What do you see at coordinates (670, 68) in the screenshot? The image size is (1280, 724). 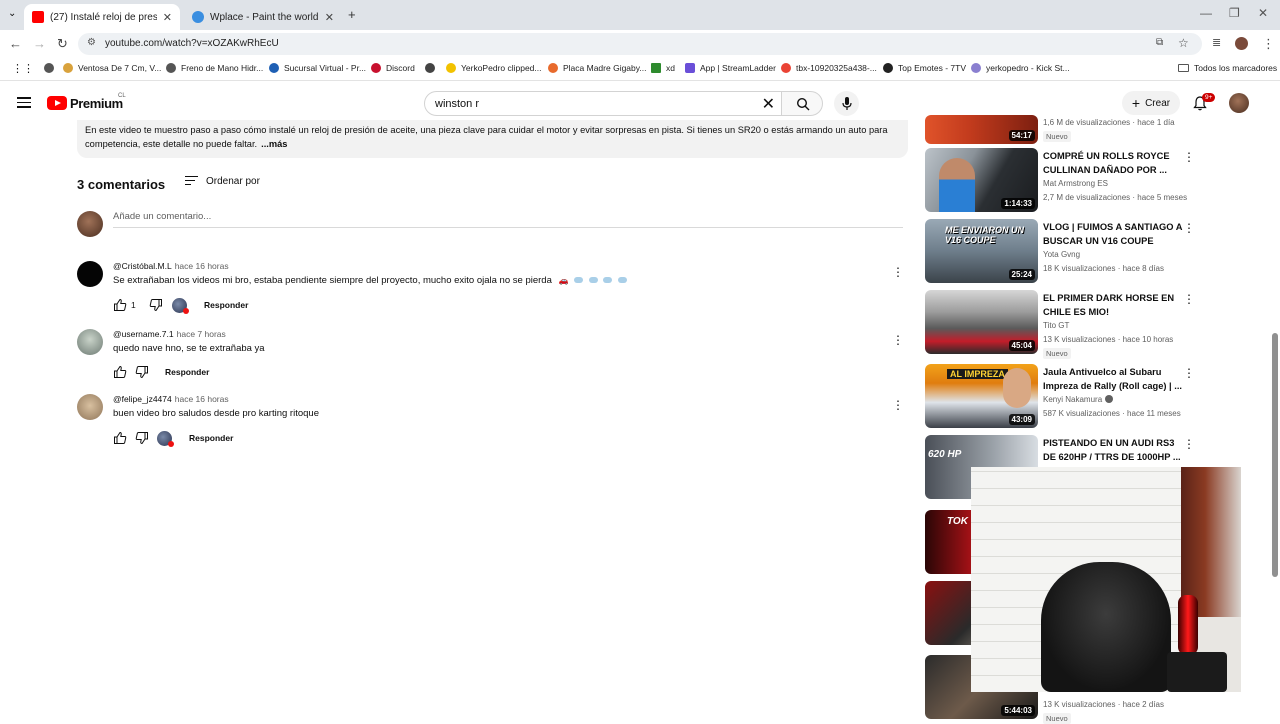 I see `bookmark-label: xd` at bounding box center [670, 68].